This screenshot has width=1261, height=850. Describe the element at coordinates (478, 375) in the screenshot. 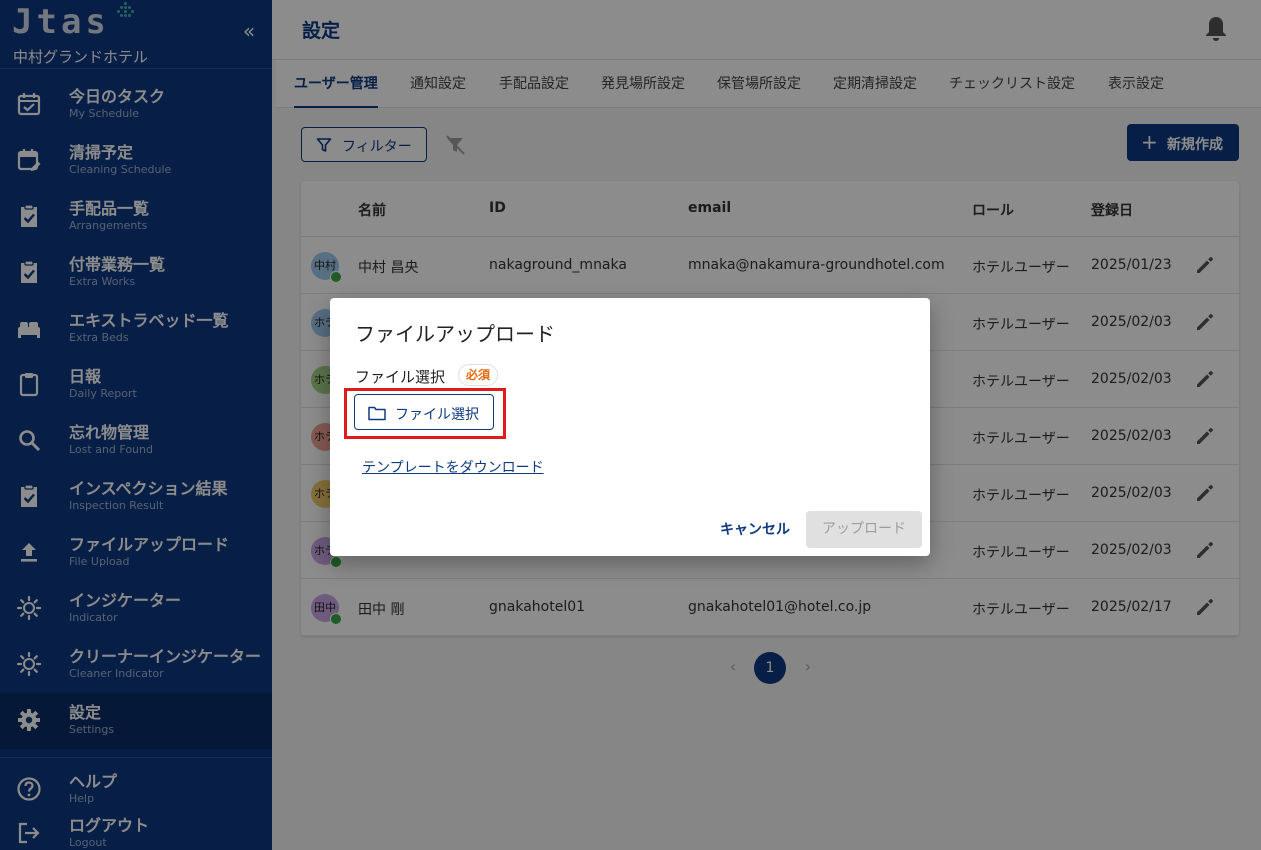

I see `required-badge: 必須` at that location.